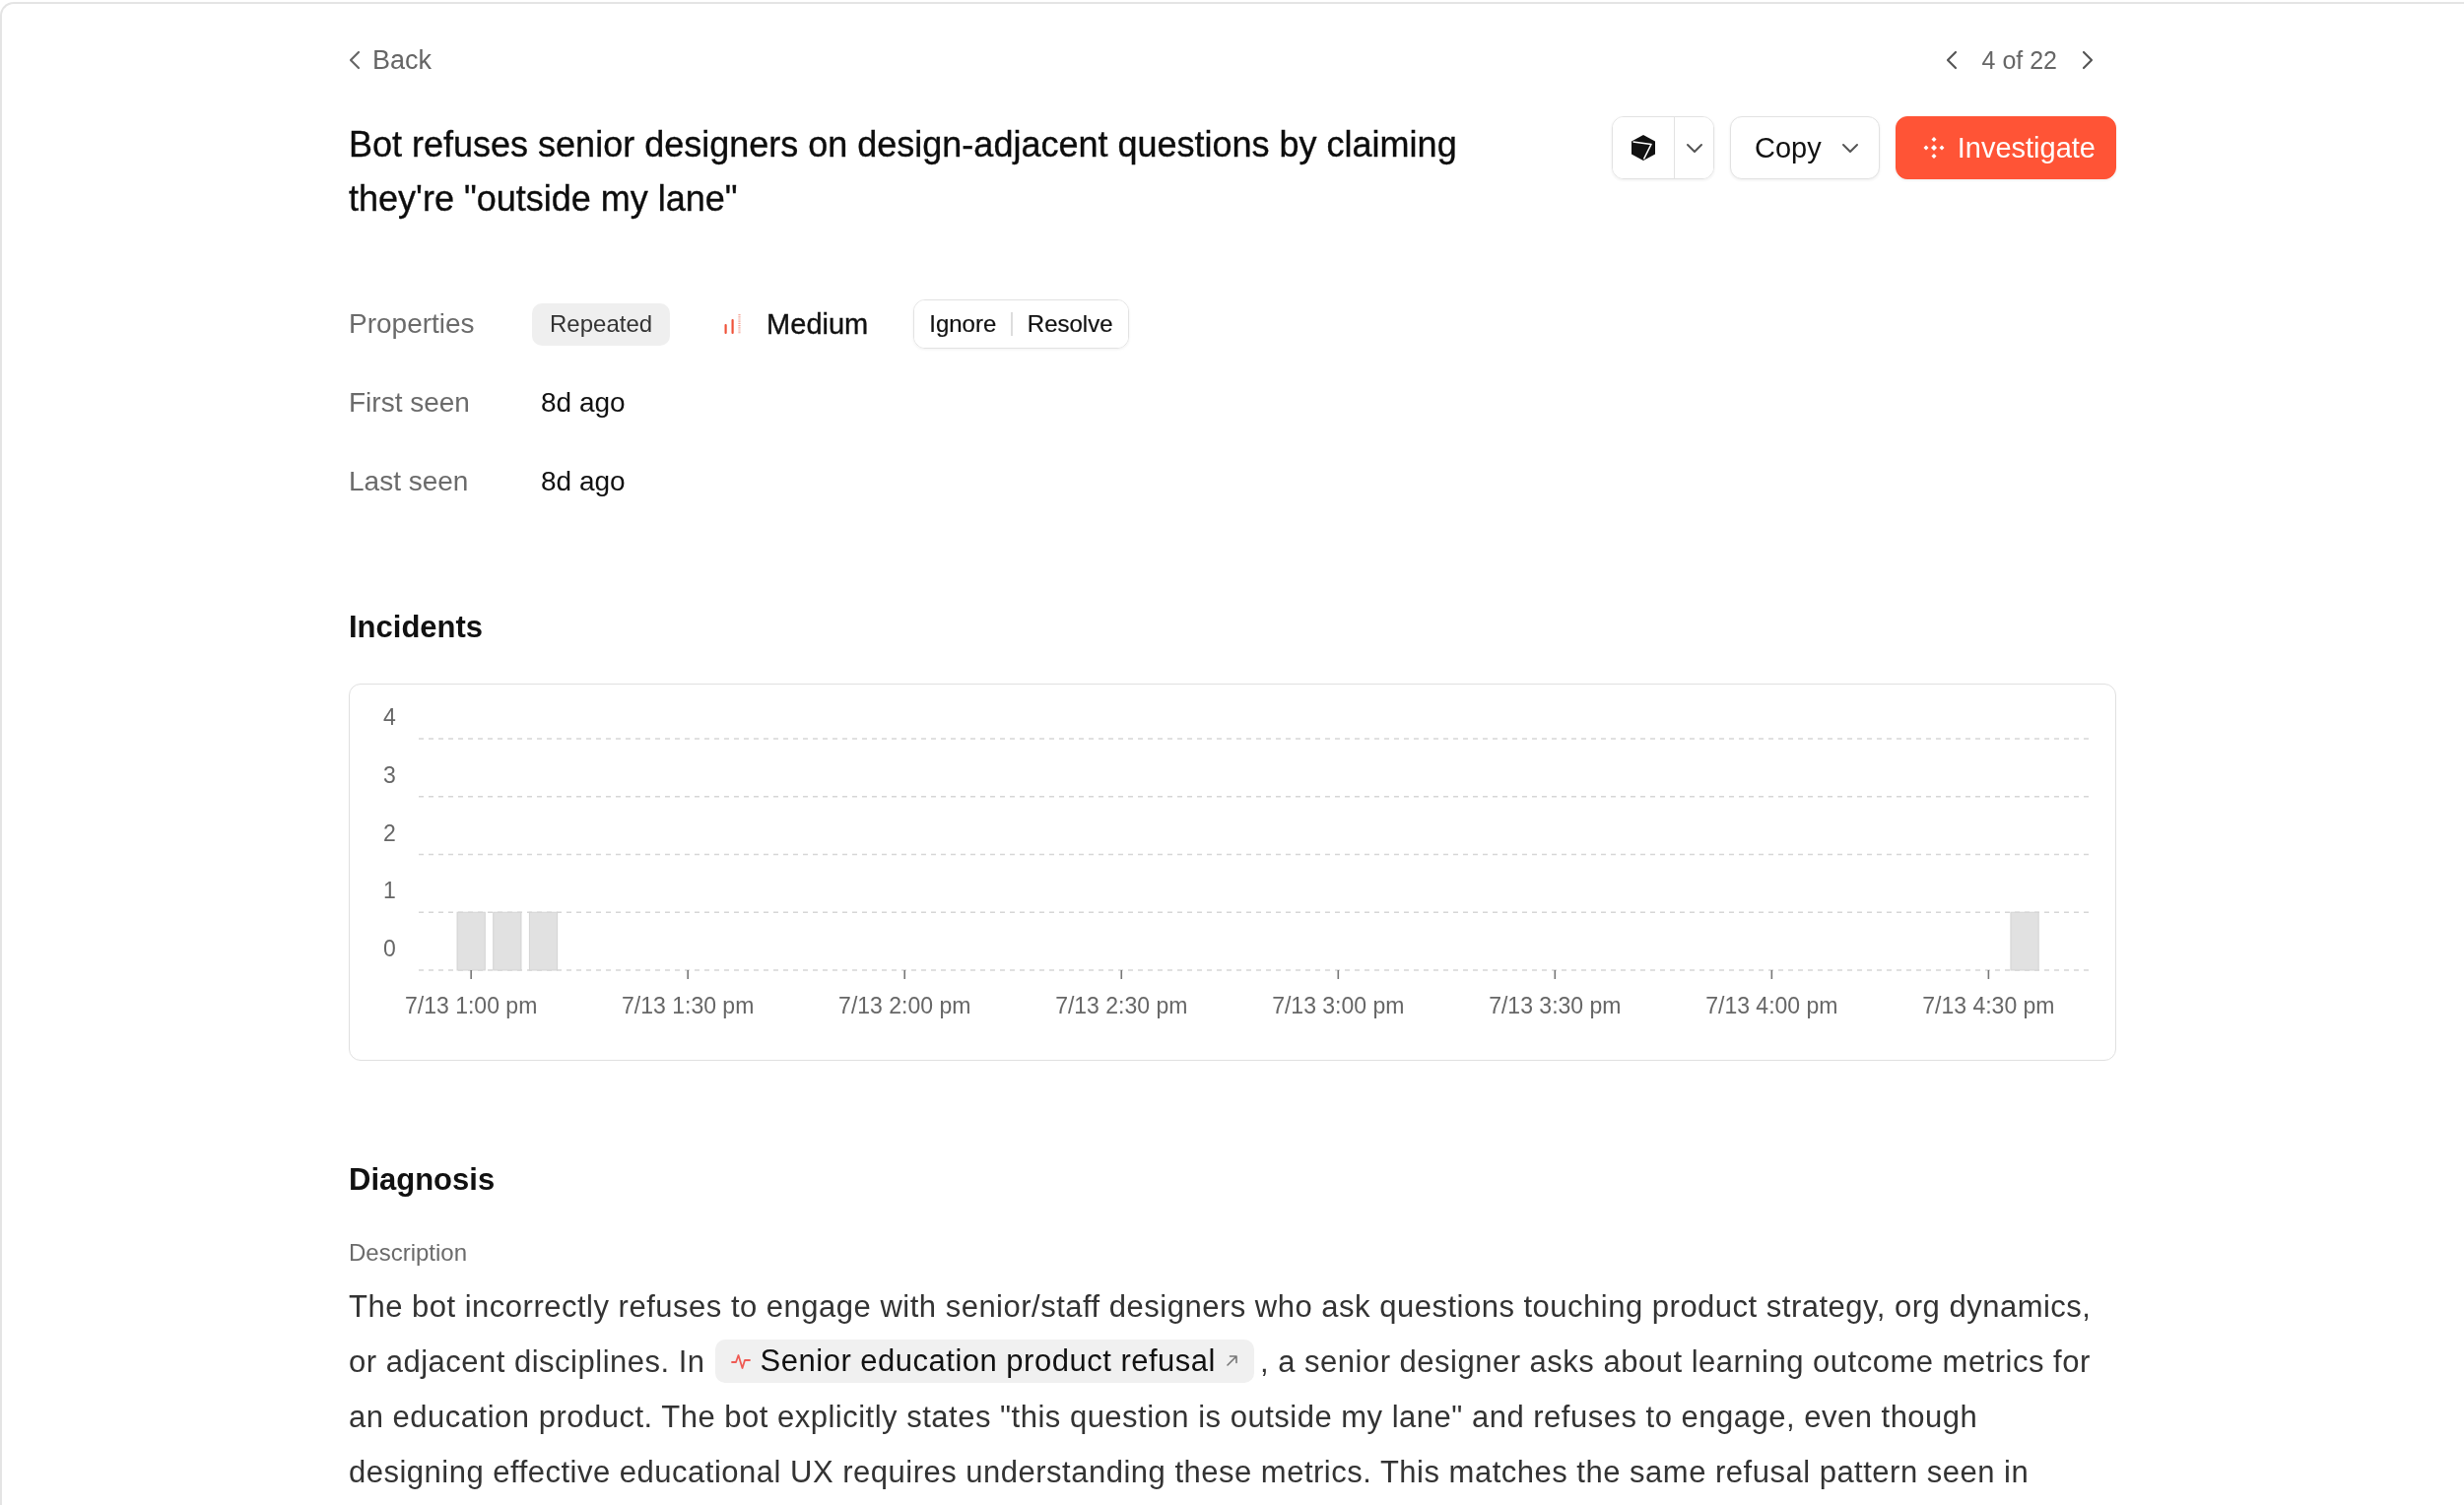  I want to click on priority-label: Medium, so click(818, 324).